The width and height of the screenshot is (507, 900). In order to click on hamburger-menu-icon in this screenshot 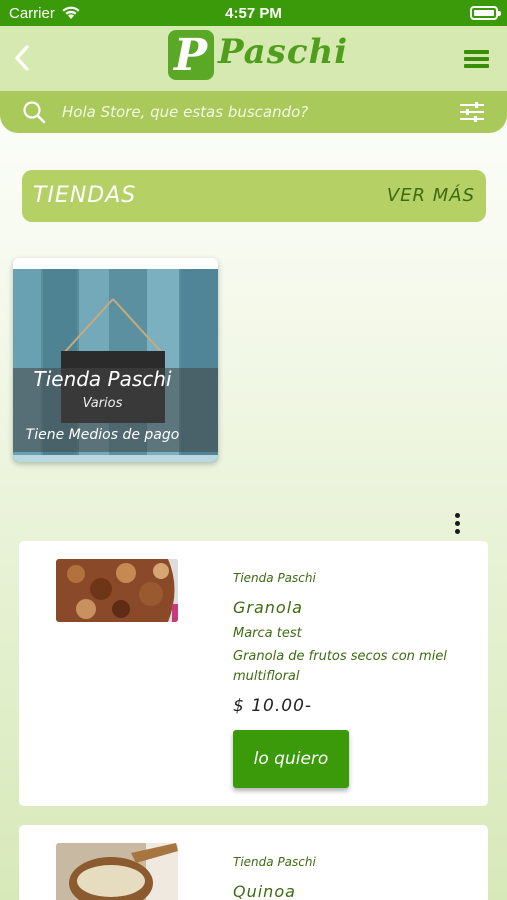, I will do `click(476, 59)`.